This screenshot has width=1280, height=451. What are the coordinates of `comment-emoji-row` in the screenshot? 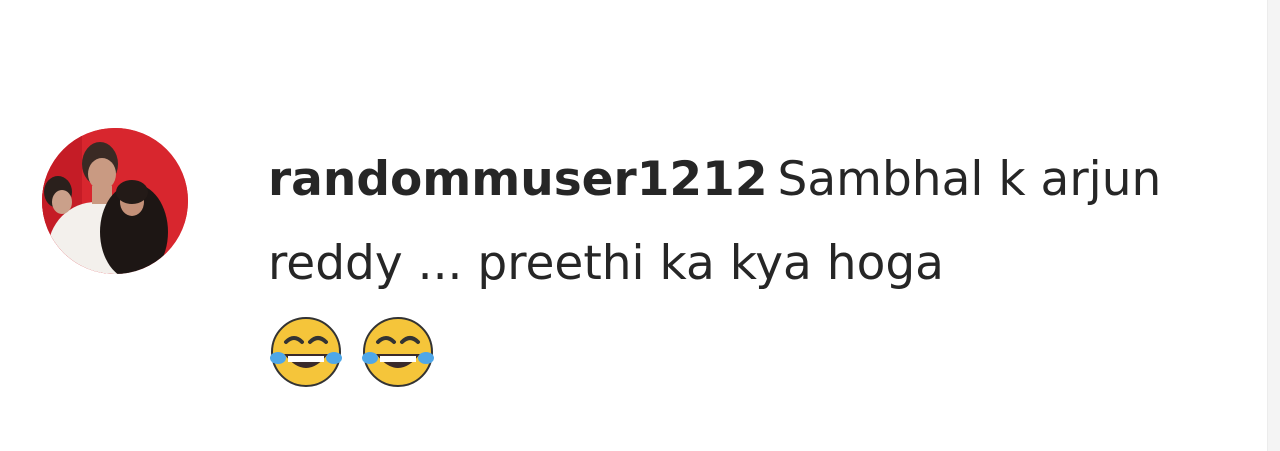 It's located at (748, 352).